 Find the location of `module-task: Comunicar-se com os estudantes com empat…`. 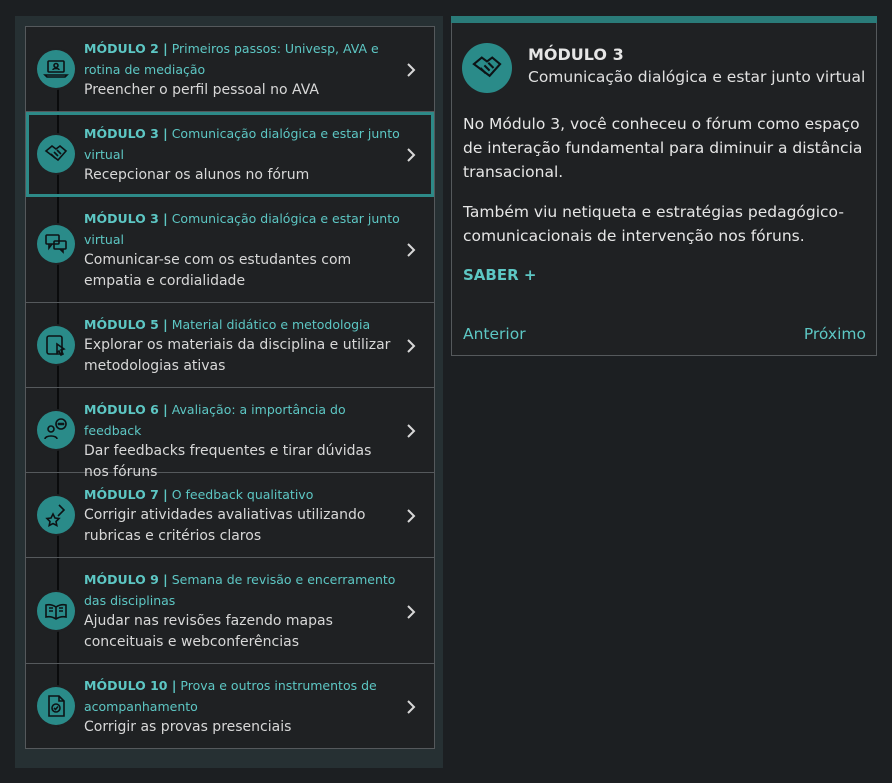

module-task: Comunicar-se com os estudantes com empat… is located at coordinates (218, 270).